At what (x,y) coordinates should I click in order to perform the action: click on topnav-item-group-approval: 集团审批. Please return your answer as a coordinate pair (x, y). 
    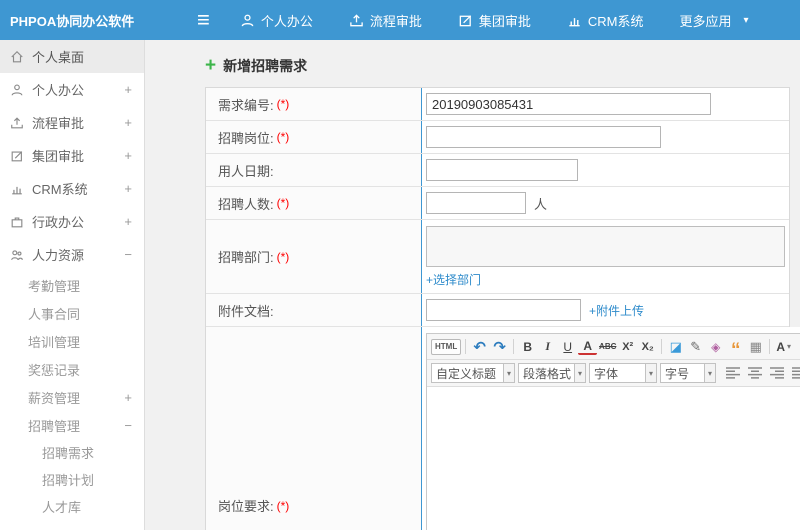
    Looking at the image, I should click on (494, 20).